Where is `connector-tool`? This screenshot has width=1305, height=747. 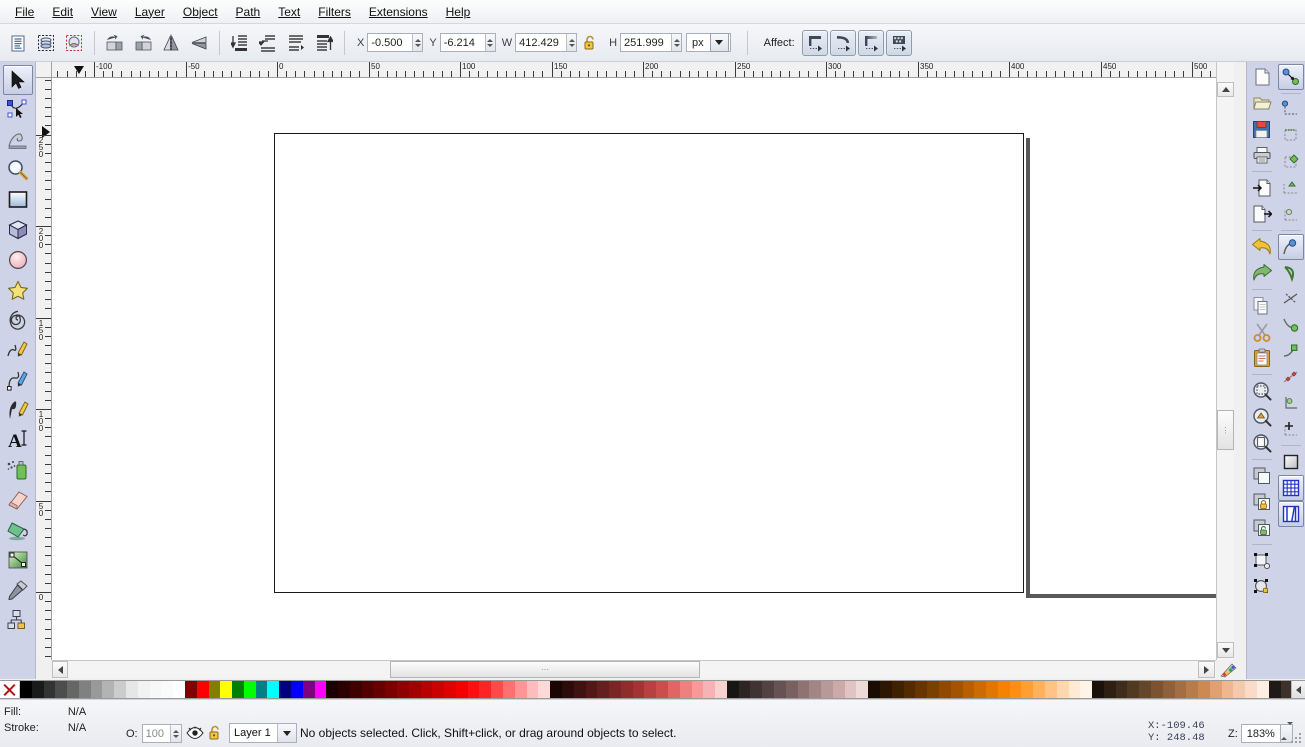
connector-tool is located at coordinates (18, 620).